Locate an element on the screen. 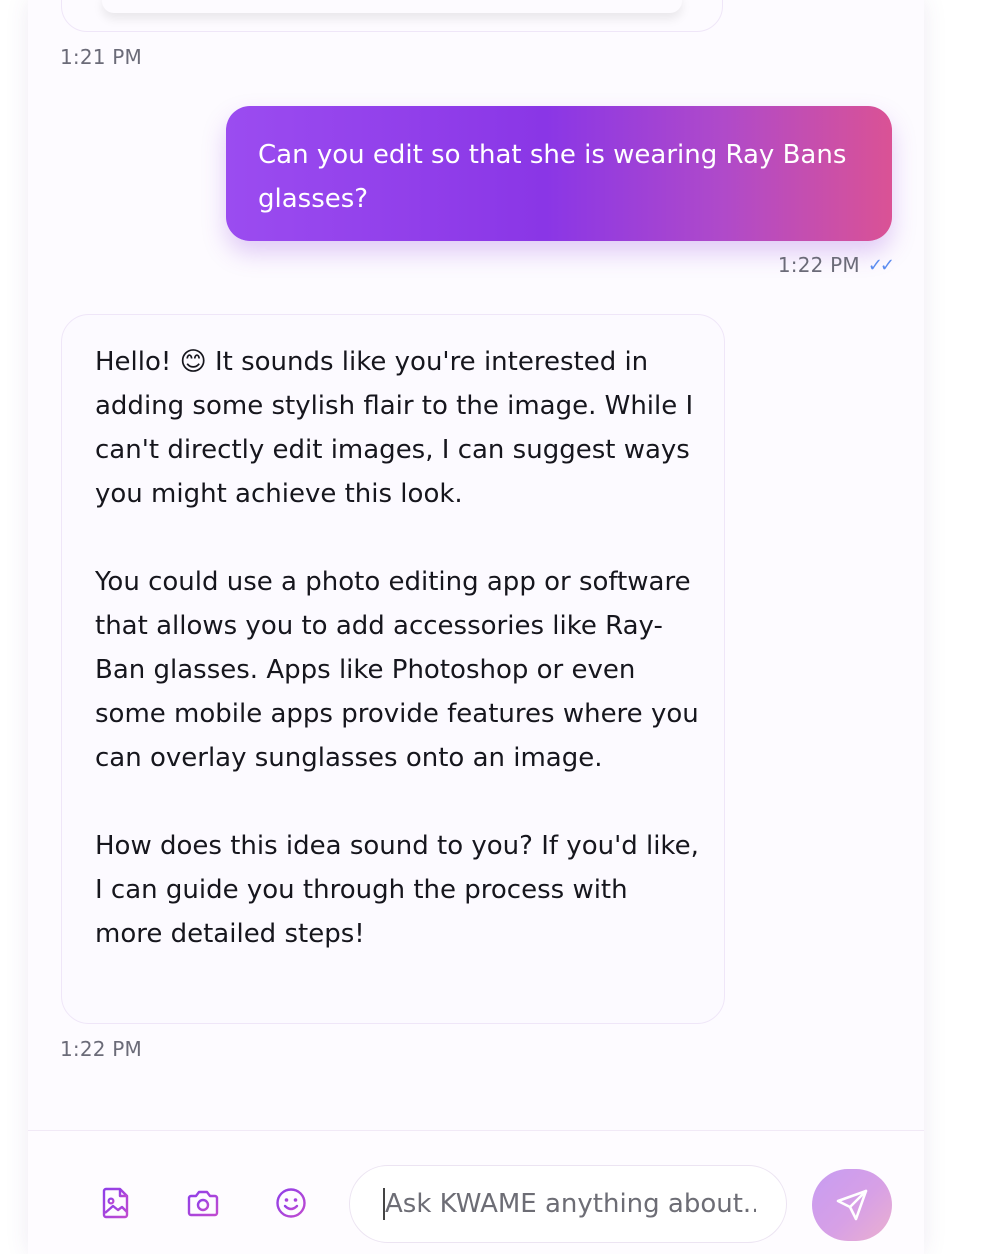  previous-message-attachment is located at coordinates (392, 6).